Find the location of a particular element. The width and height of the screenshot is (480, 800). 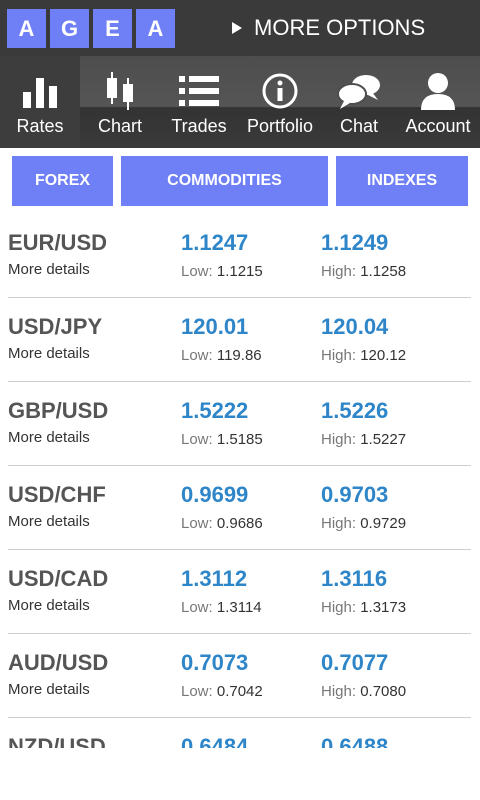

nav-item-account: Account is located at coordinates (438, 102).